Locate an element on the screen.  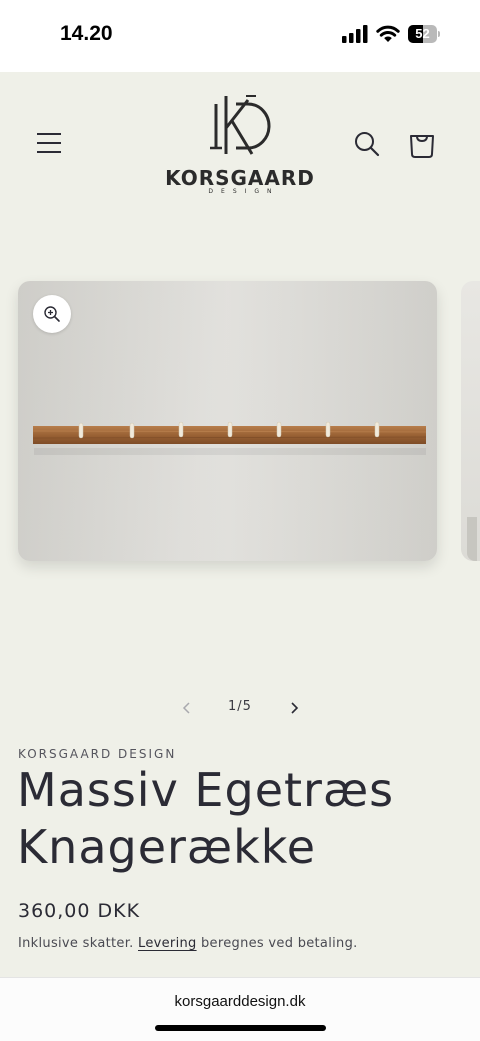
hamburger-menu-icon is located at coordinates (49, 143).